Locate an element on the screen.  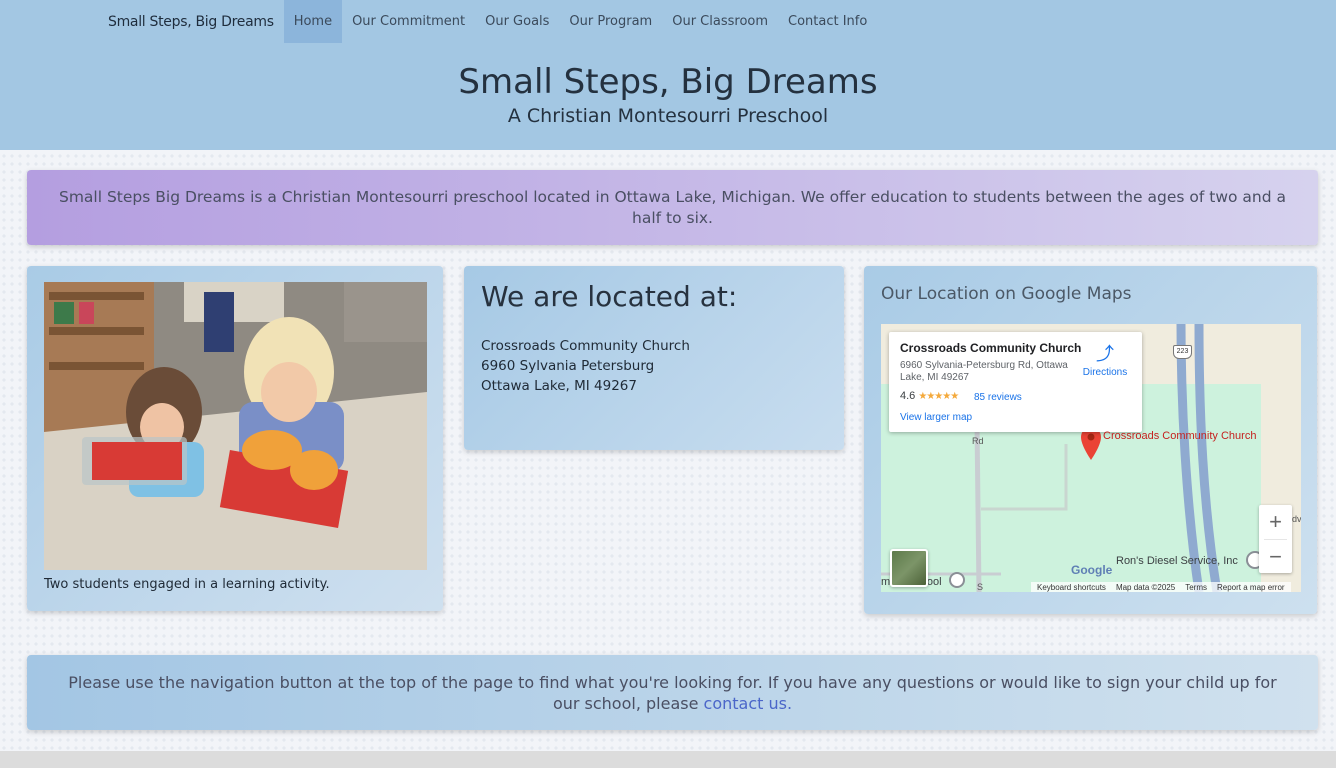
nav-our-goals: Our Goals is located at coordinates (517, 21).